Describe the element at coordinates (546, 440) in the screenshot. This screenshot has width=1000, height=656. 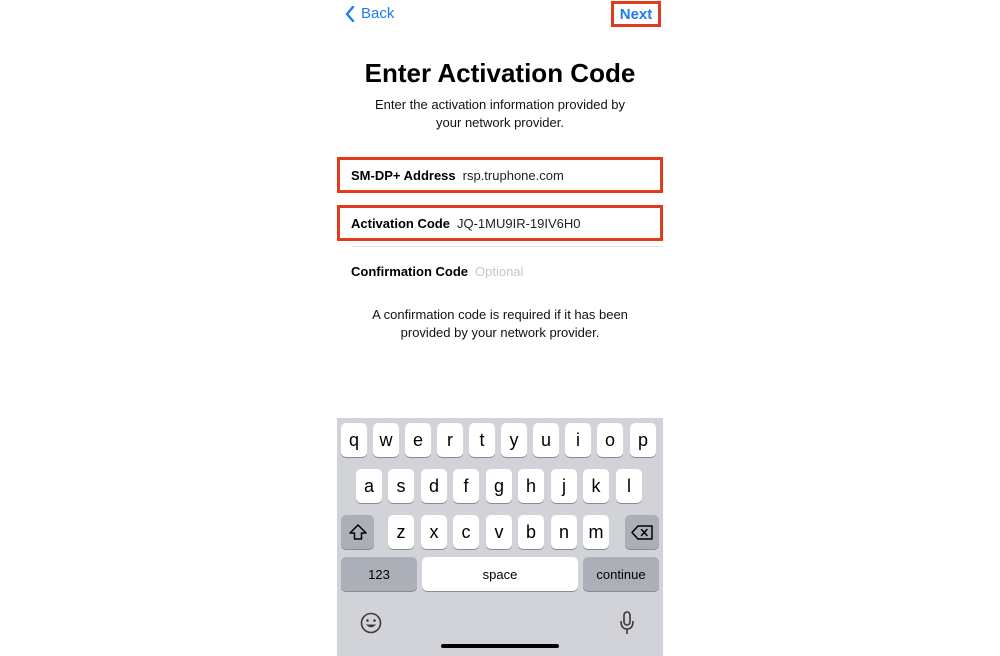
I see `key-u: u` at that location.